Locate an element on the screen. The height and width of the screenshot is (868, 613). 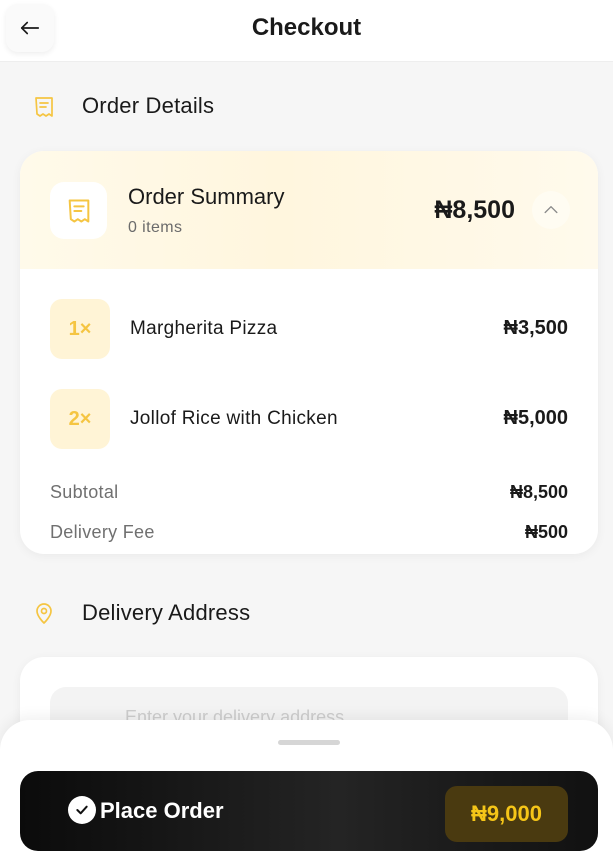
order-summary-toggle: Order Summary 0 items ₦8,500 is located at coordinates (309, 210).